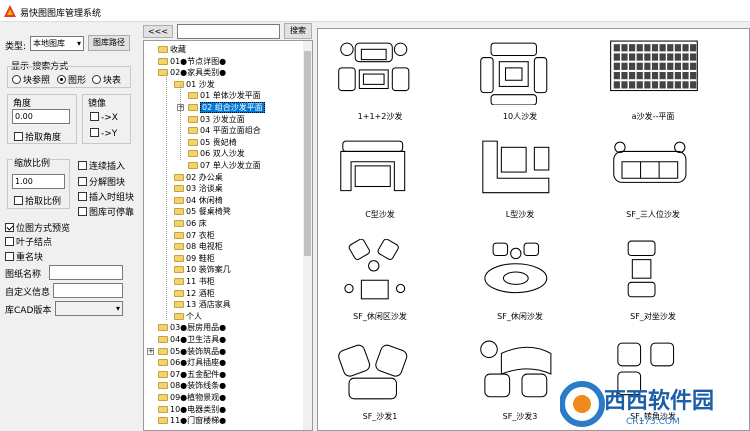 The height and width of the screenshot is (431, 750). Describe the element at coordinates (71, 79) in the screenshot. I see `radio-image: 图形` at that location.